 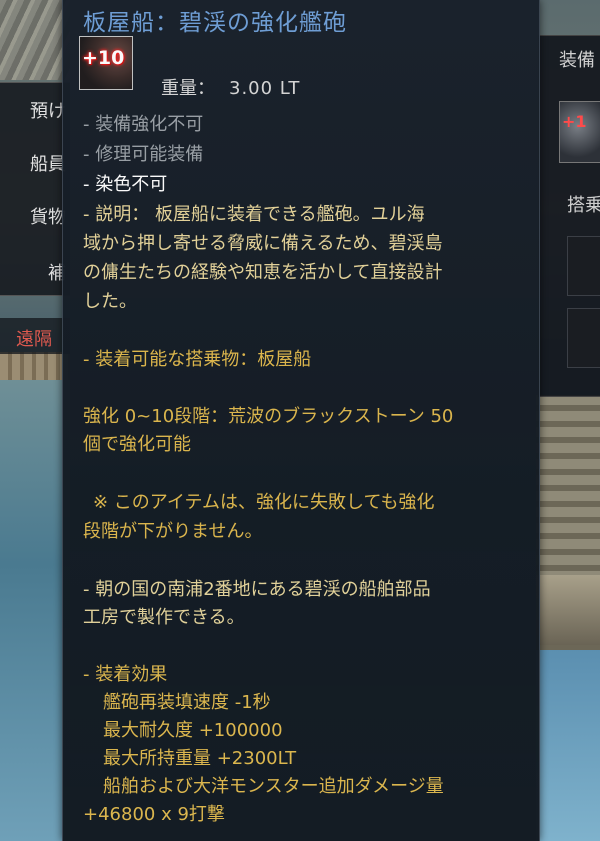 What do you see at coordinates (583, 205) in the screenshot?
I see `mount-section-title: 搭乗` at bounding box center [583, 205].